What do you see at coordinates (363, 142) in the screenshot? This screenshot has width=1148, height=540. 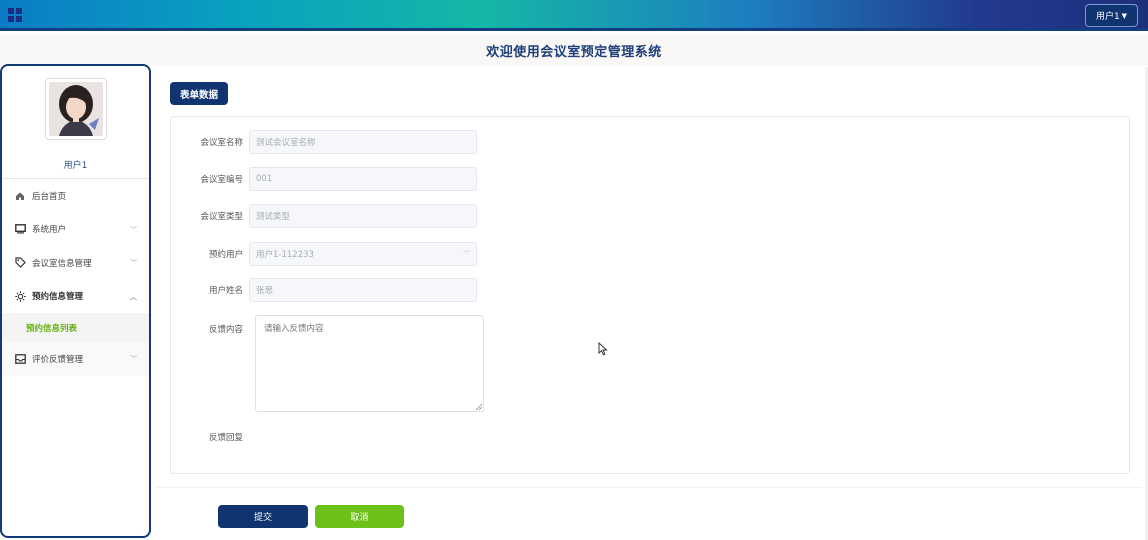 I see `room-name-input: 测试会议室名称` at bounding box center [363, 142].